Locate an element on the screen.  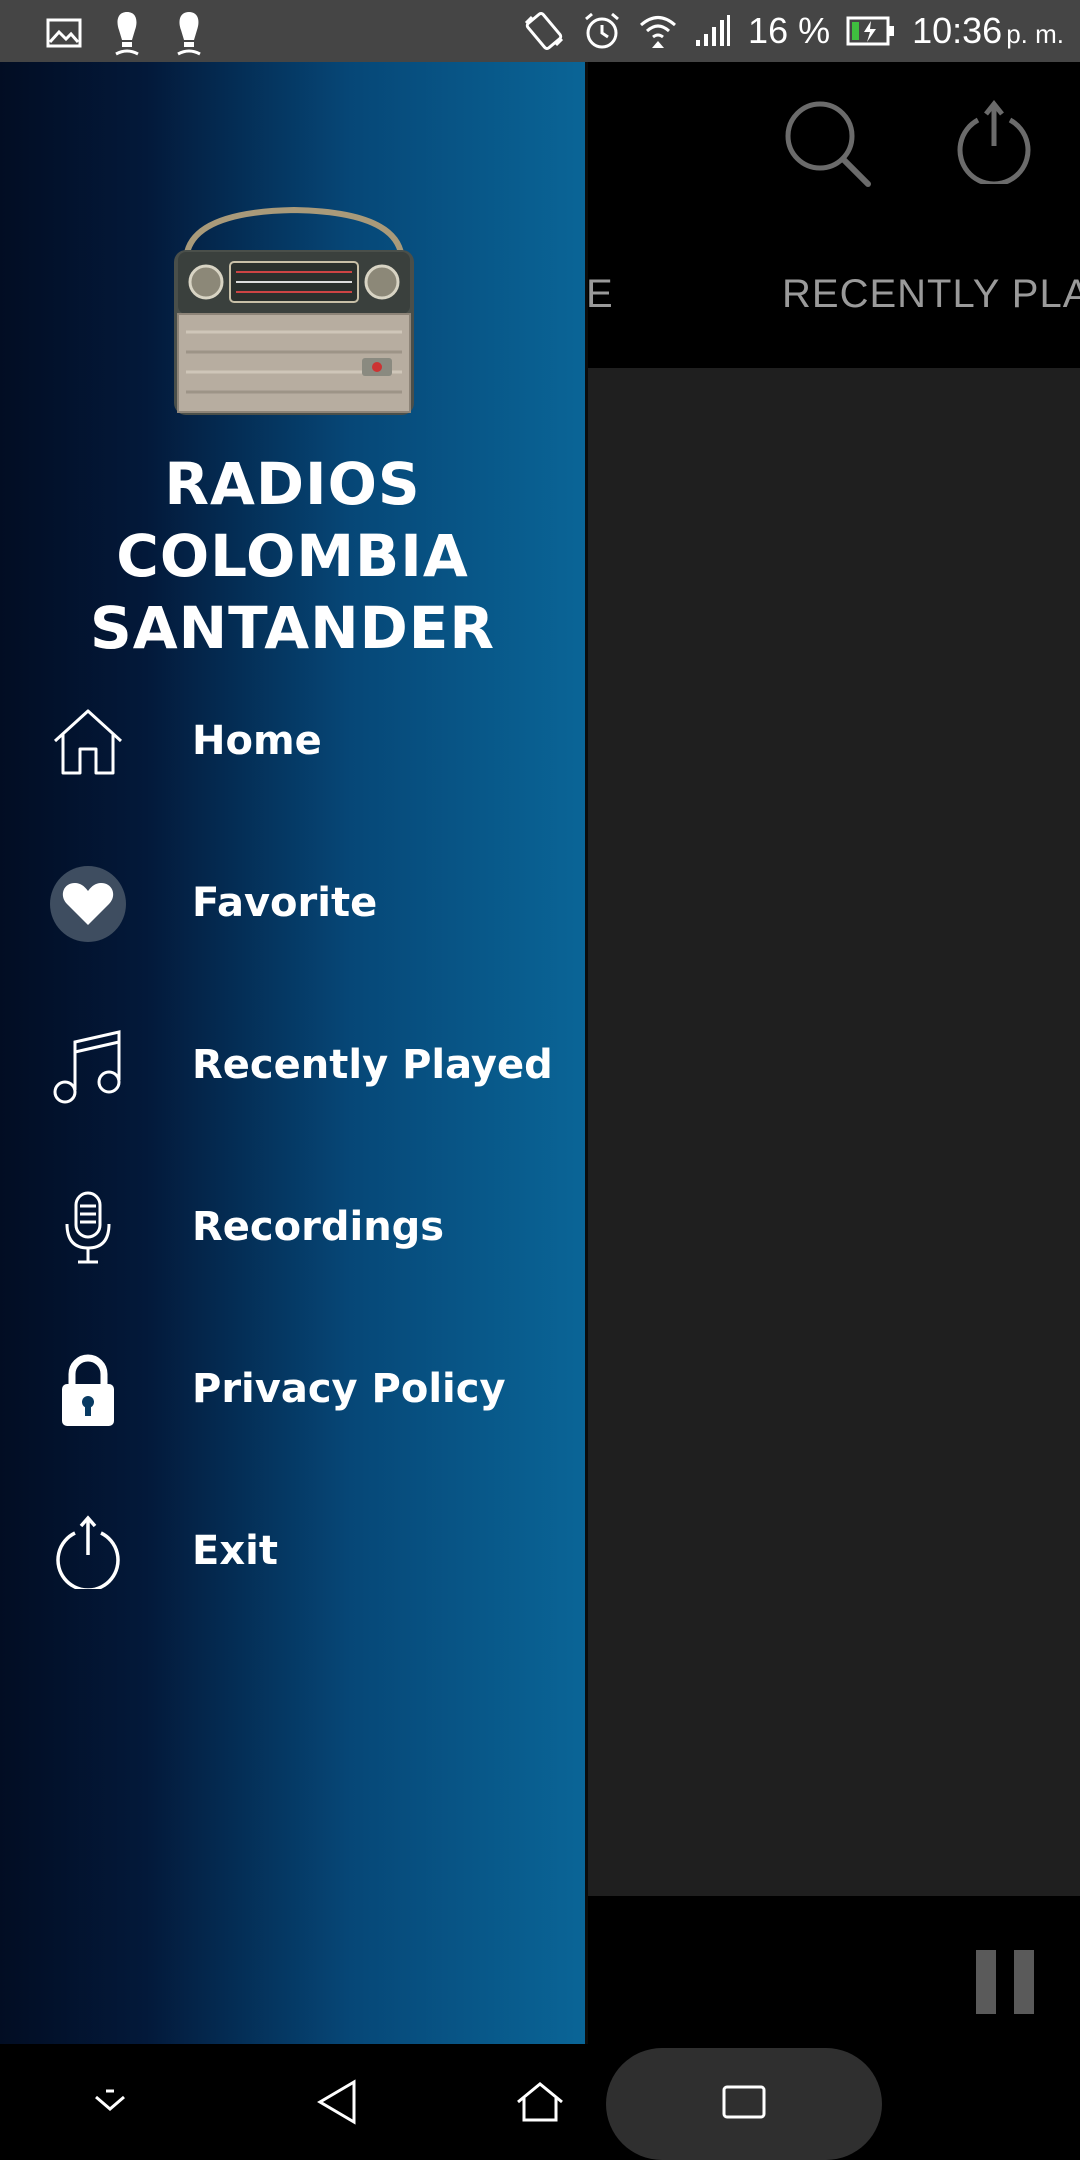
app-title: RADIOS COLOMBIA SANTANDER is located at coordinates (292, 556).